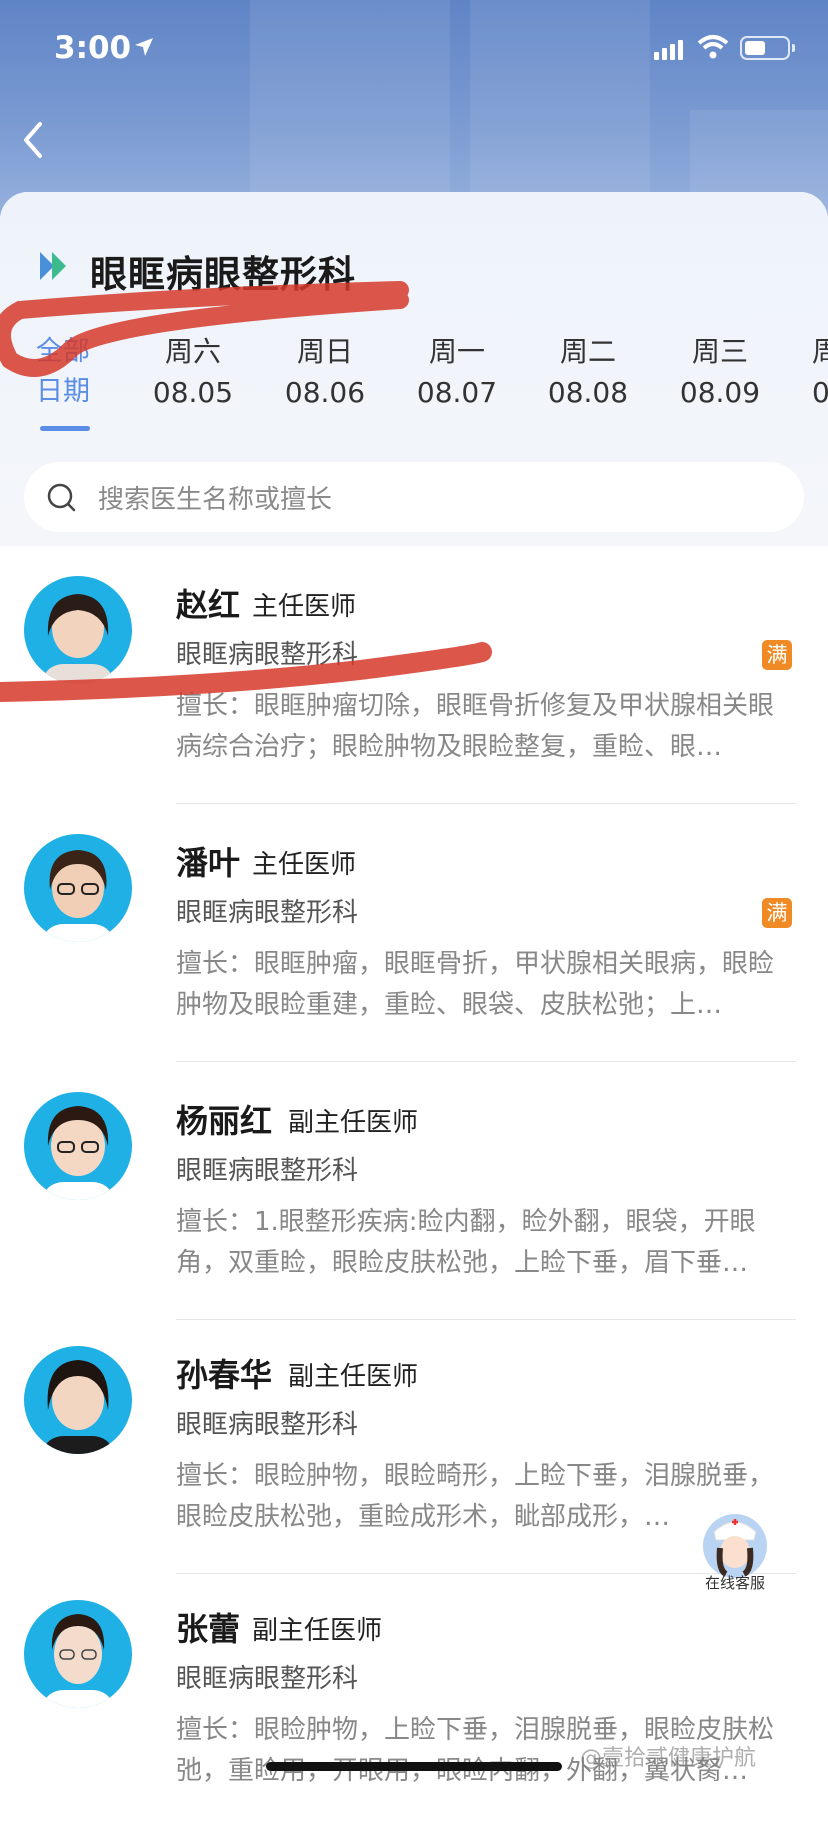 The image size is (828, 1828). I want to click on tab-day-5: 周三 08.09, so click(720, 373).